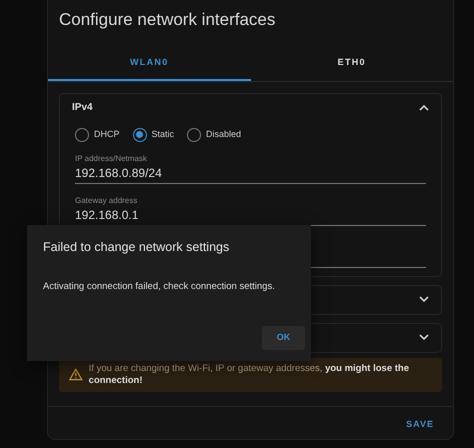 This screenshot has height=448, width=474. I want to click on warning-icon, so click(76, 374).